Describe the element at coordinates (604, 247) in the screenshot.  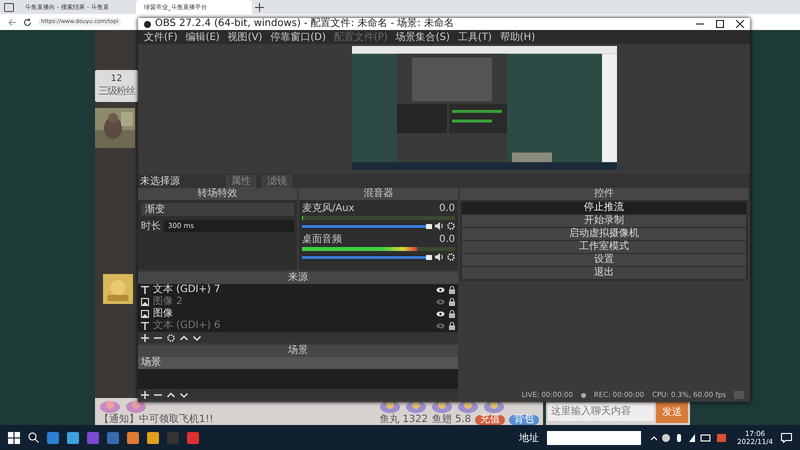
I see `control-button: 工作室模式` at that location.